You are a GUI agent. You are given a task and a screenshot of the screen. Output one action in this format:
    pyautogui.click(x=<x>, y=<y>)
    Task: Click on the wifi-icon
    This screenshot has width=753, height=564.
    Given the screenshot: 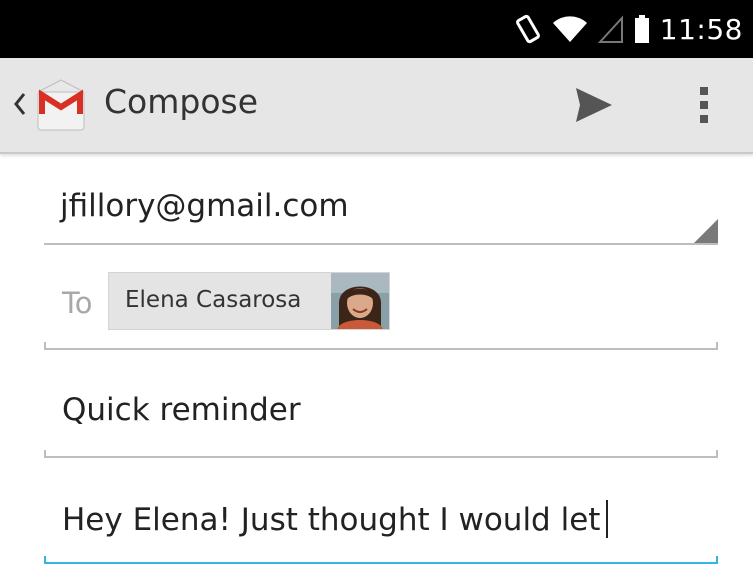 What is the action you would take?
    pyautogui.click(x=569, y=29)
    